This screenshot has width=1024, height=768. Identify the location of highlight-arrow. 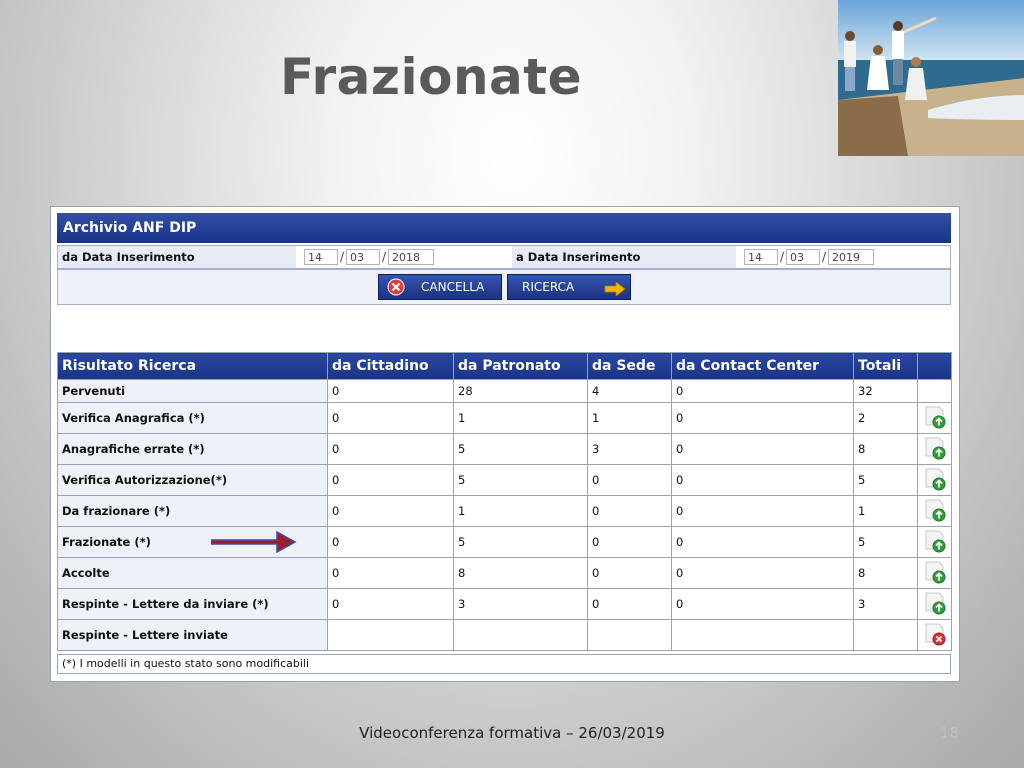
(253, 544).